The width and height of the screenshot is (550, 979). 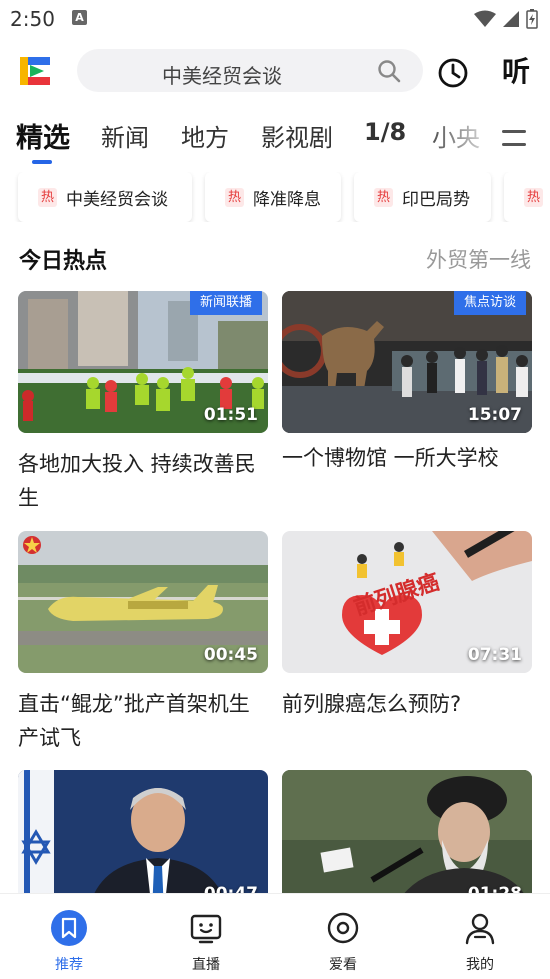 What do you see at coordinates (43, 135) in the screenshot?
I see `tab-featured: 精选` at bounding box center [43, 135].